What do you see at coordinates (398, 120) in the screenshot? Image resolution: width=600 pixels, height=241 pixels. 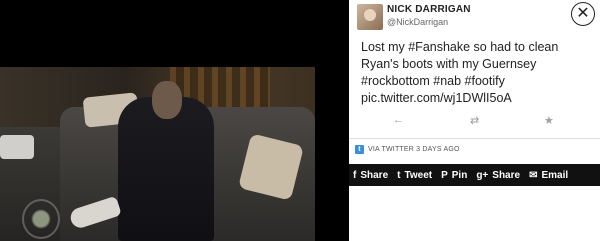 I see `reply-icon: ←` at bounding box center [398, 120].